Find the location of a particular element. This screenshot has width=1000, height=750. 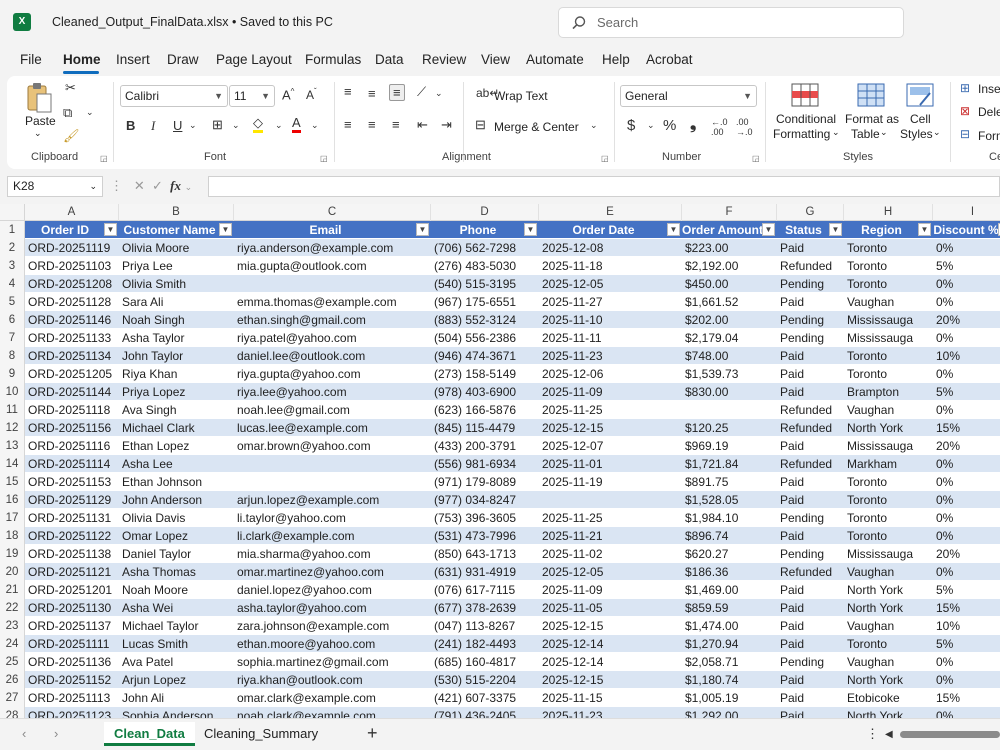

conditional-formatting-icon is located at coordinates (805, 95).